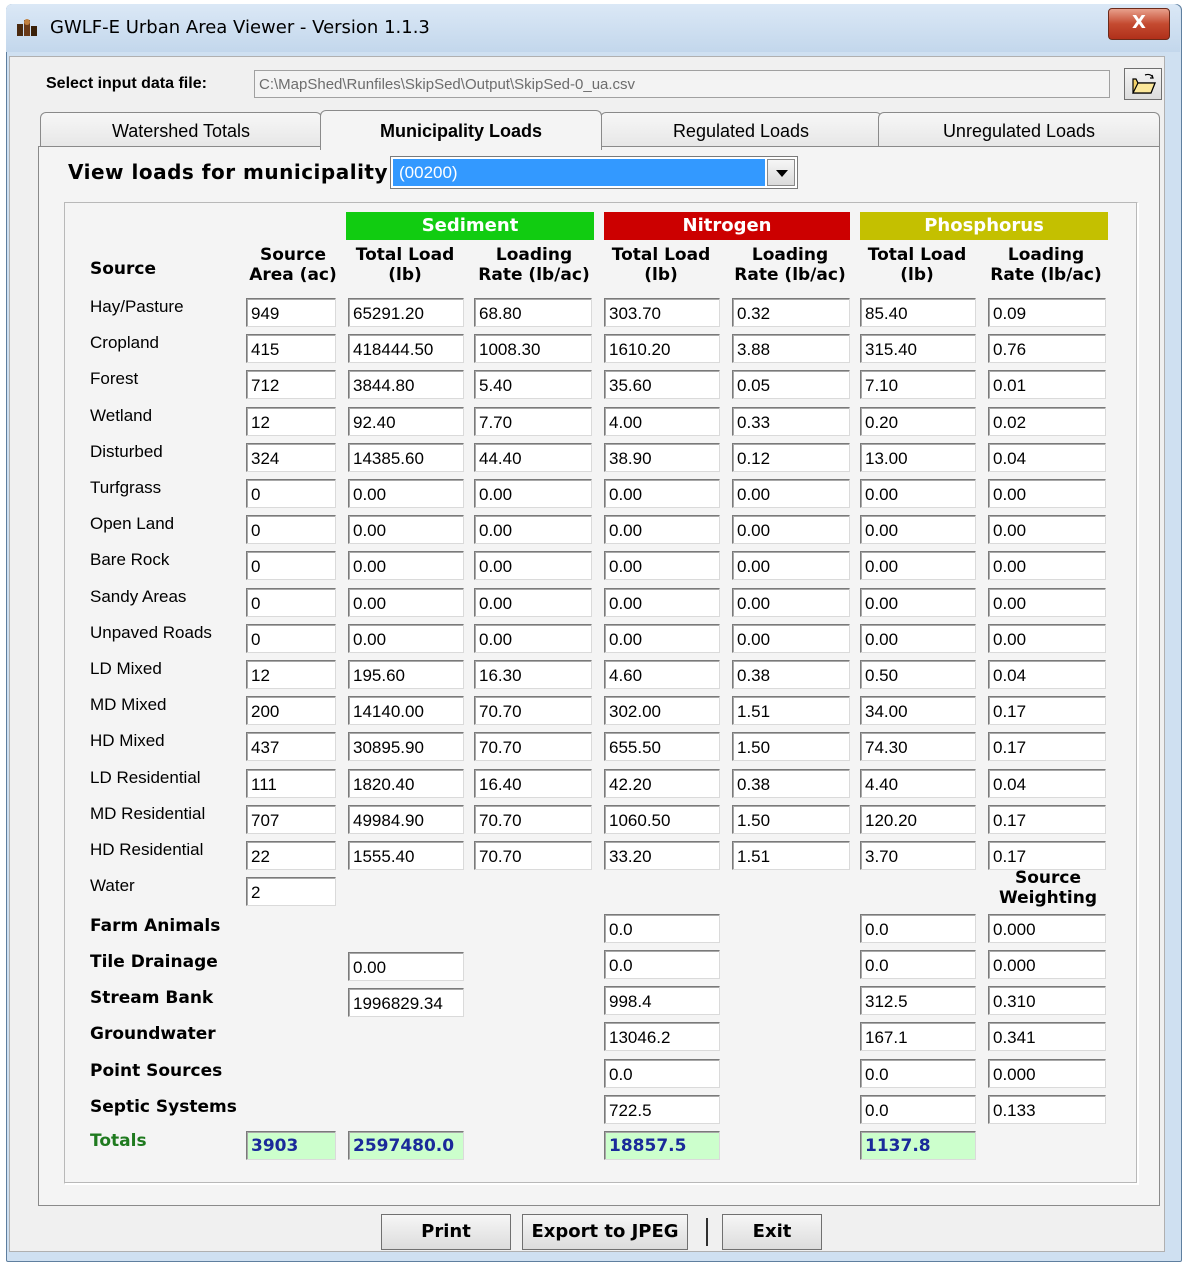 The image size is (1186, 1266). I want to click on exit-button: Exit, so click(772, 1232).